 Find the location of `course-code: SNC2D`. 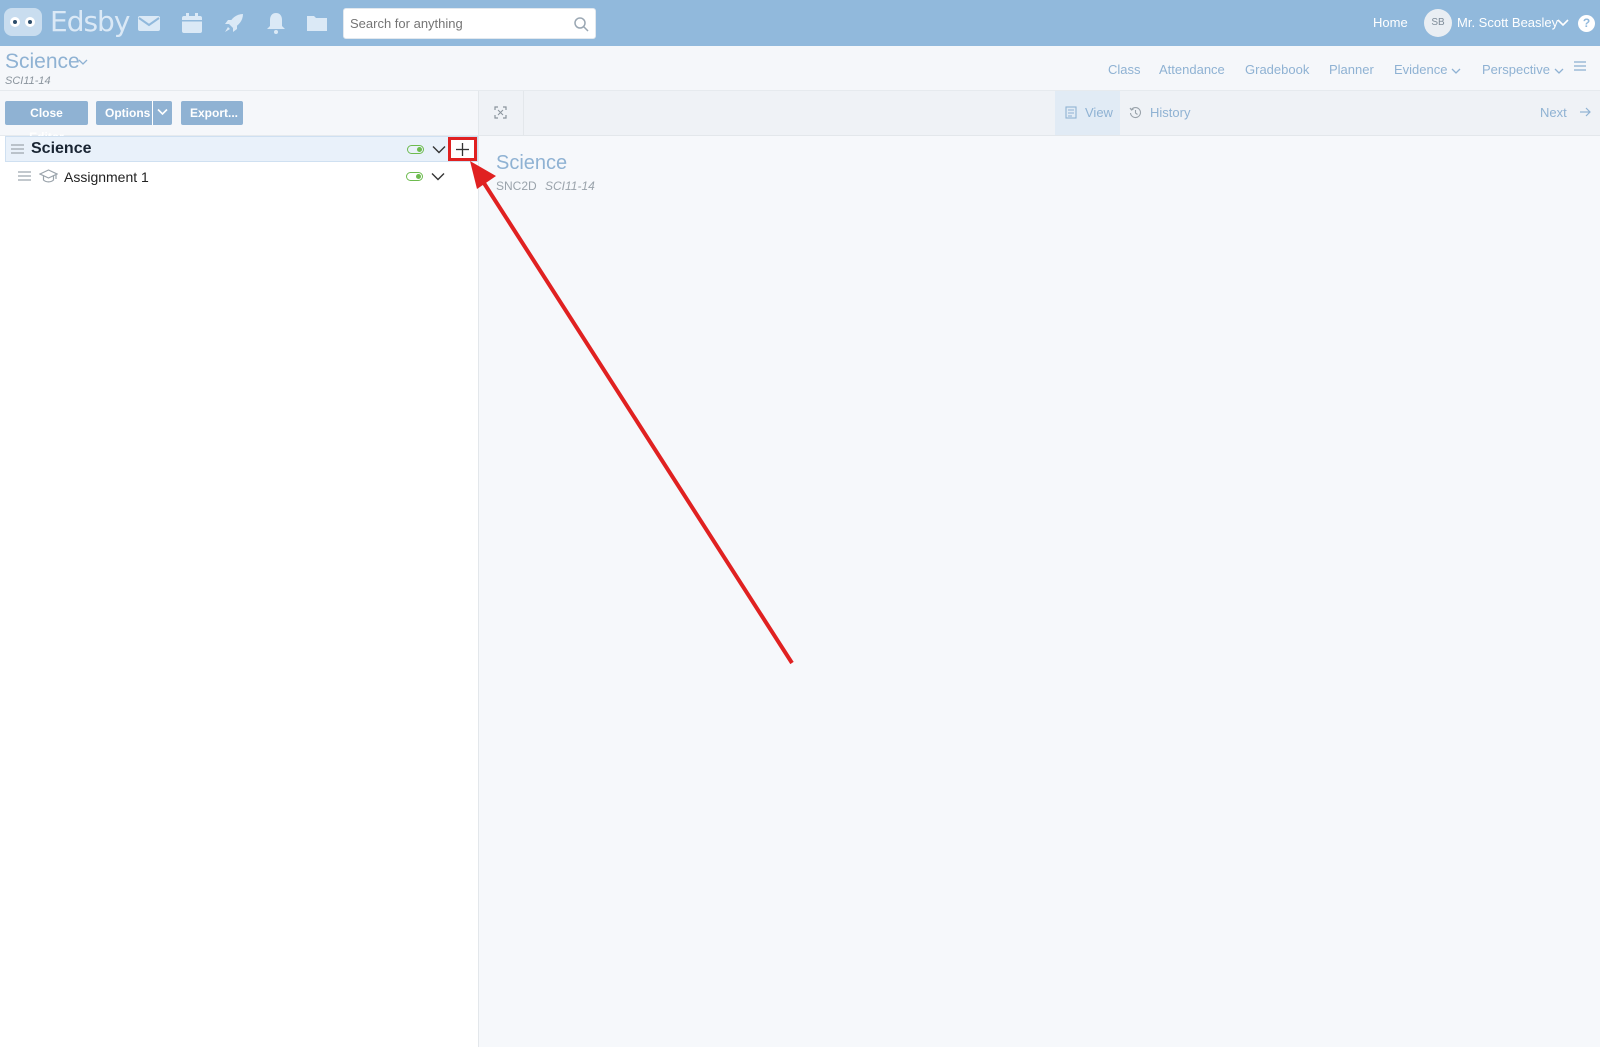

course-code: SNC2D is located at coordinates (516, 186).